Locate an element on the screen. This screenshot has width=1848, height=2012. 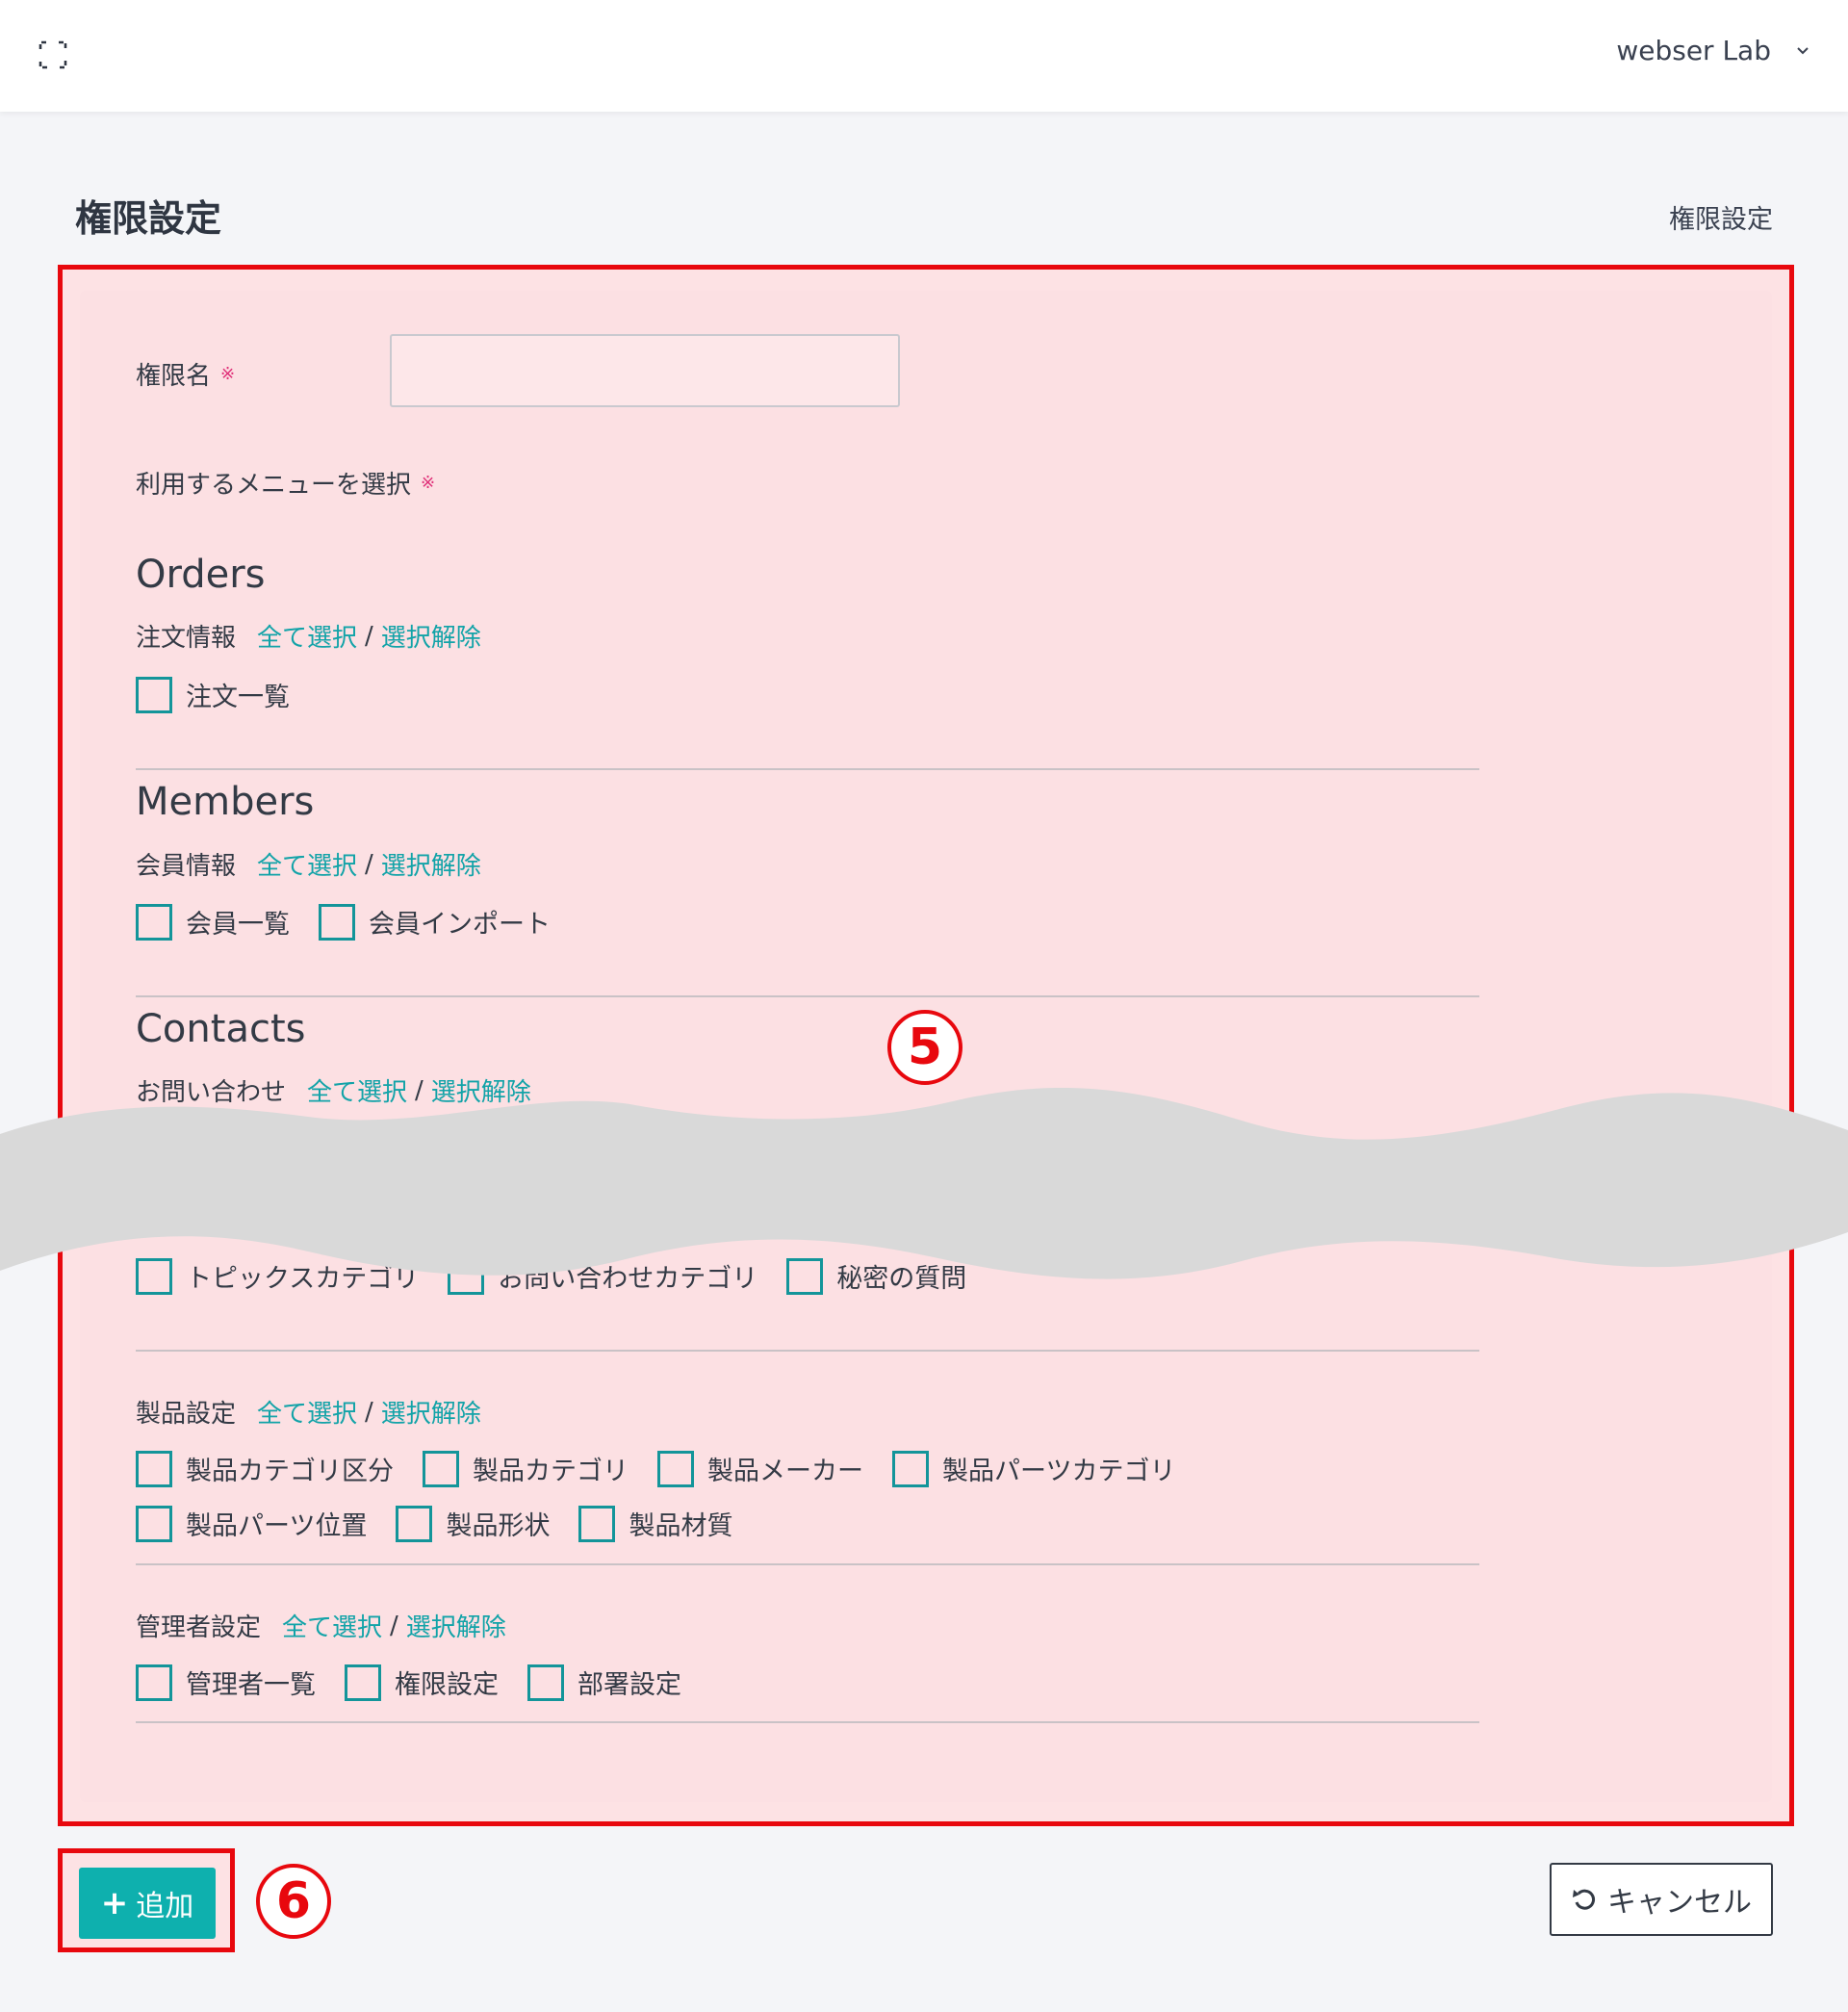
permission-name-input is located at coordinates (645, 371).